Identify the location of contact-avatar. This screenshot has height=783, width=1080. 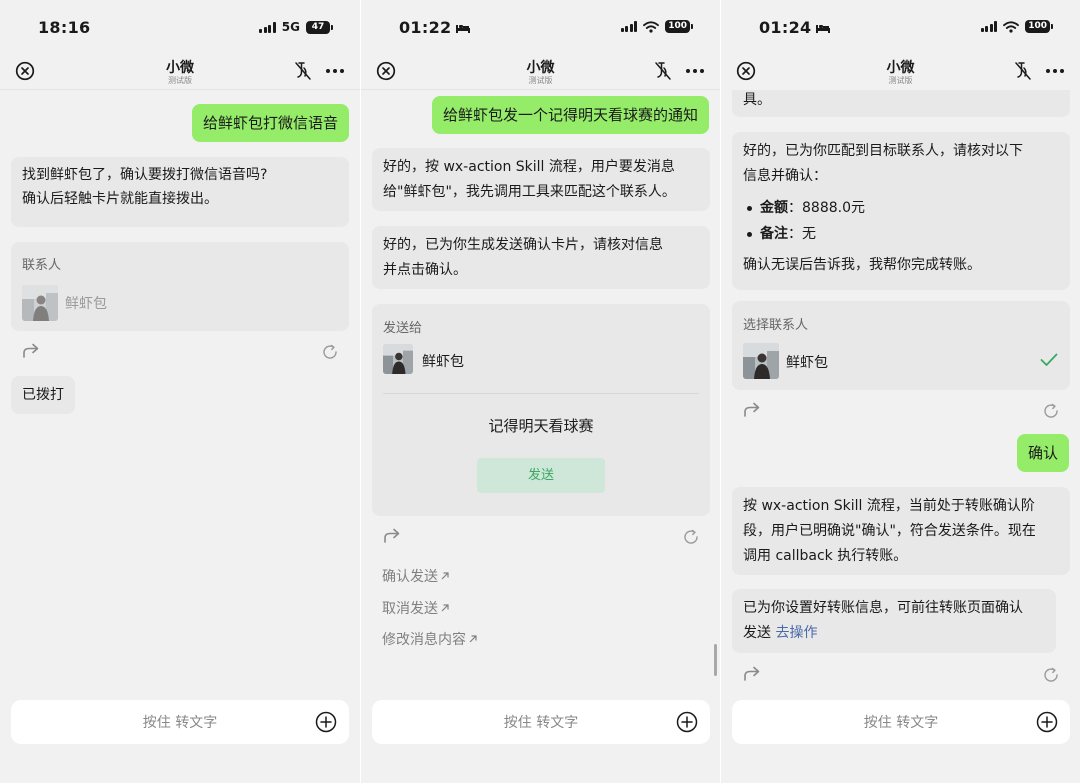
(40, 303).